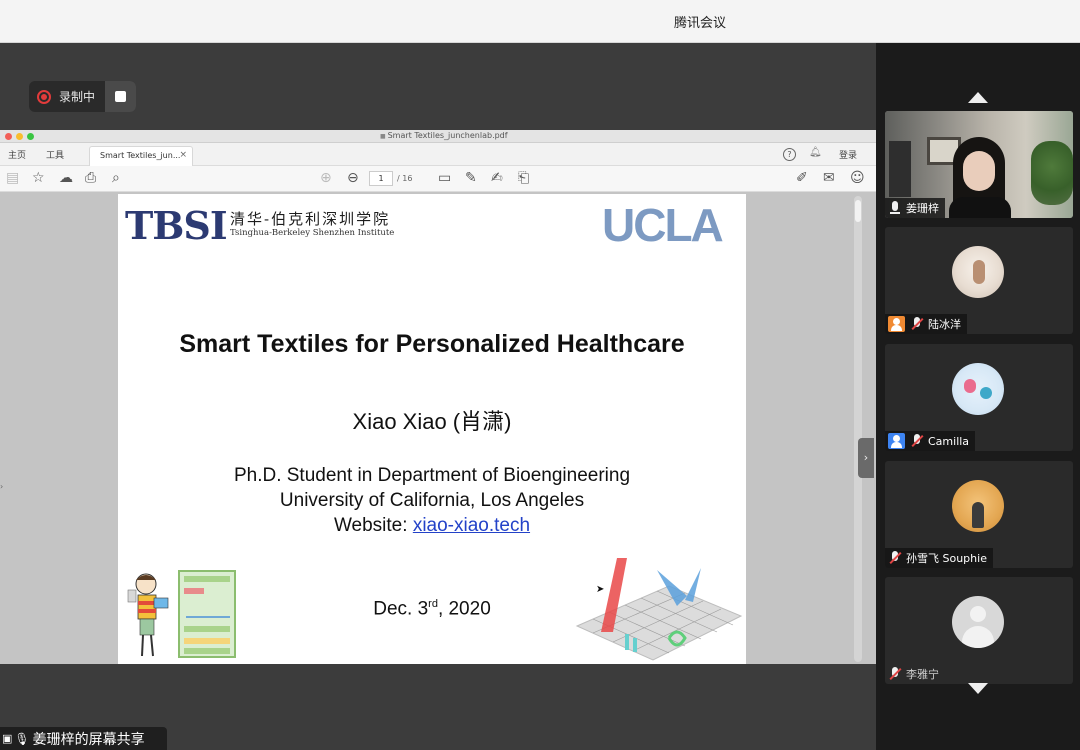 The width and height of the screenshot is (1080, 750). I want to click on participant-name-tag: 陆冰洋, so click(926, 324).